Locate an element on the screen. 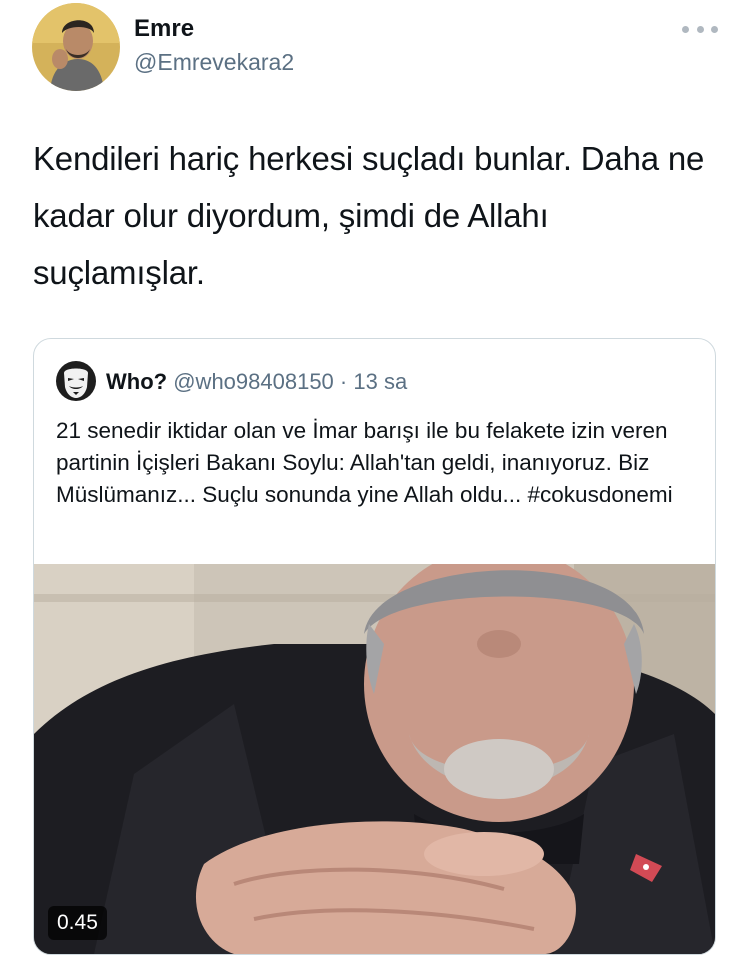 The height and width of the screenshot is (971, 750). video-duration-badge: 0.45 is located at coordinates (77, 923).